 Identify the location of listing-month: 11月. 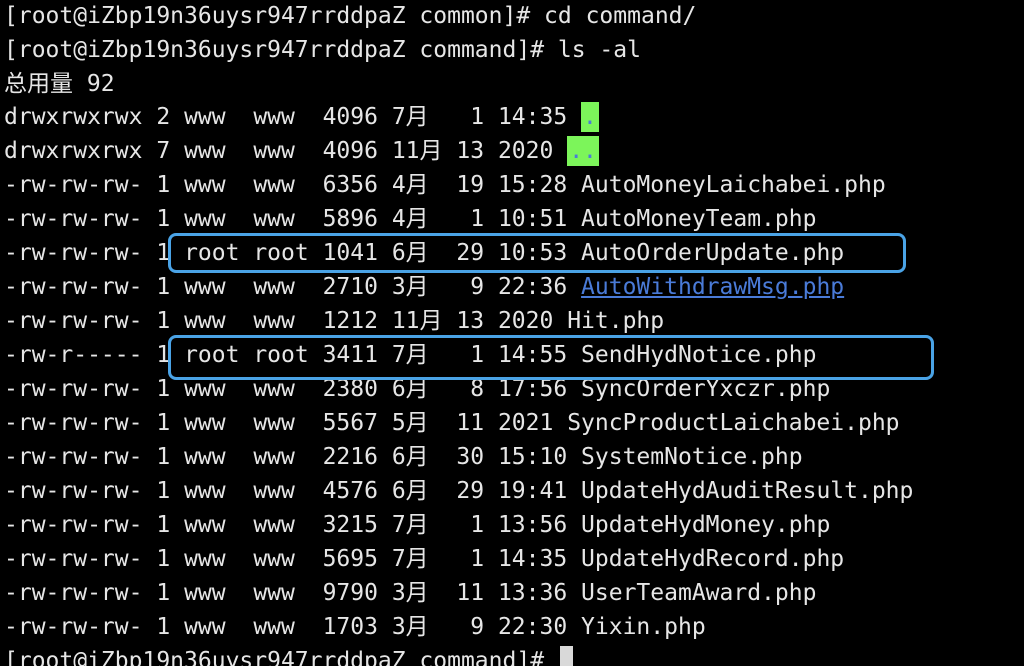
(417, 321).